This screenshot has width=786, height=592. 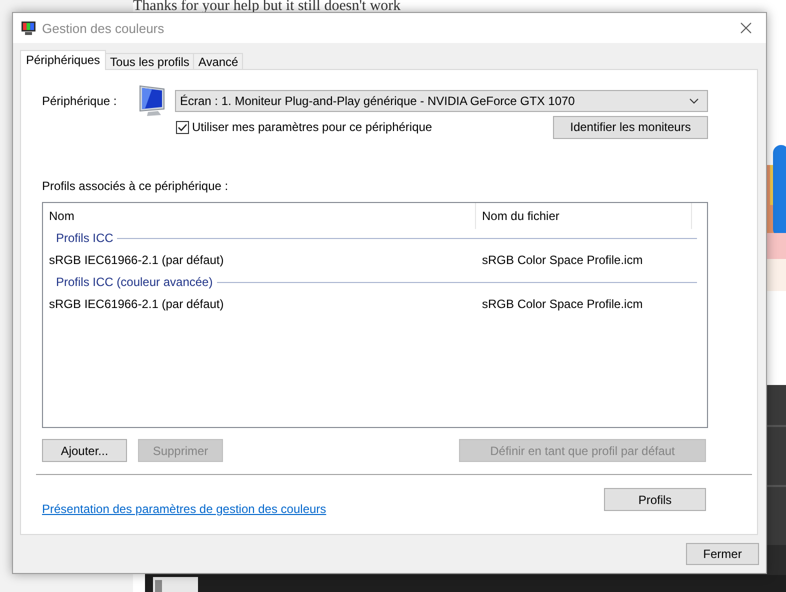 I want to click on column-header: Nom du fichier, so click(x=584, y=216).